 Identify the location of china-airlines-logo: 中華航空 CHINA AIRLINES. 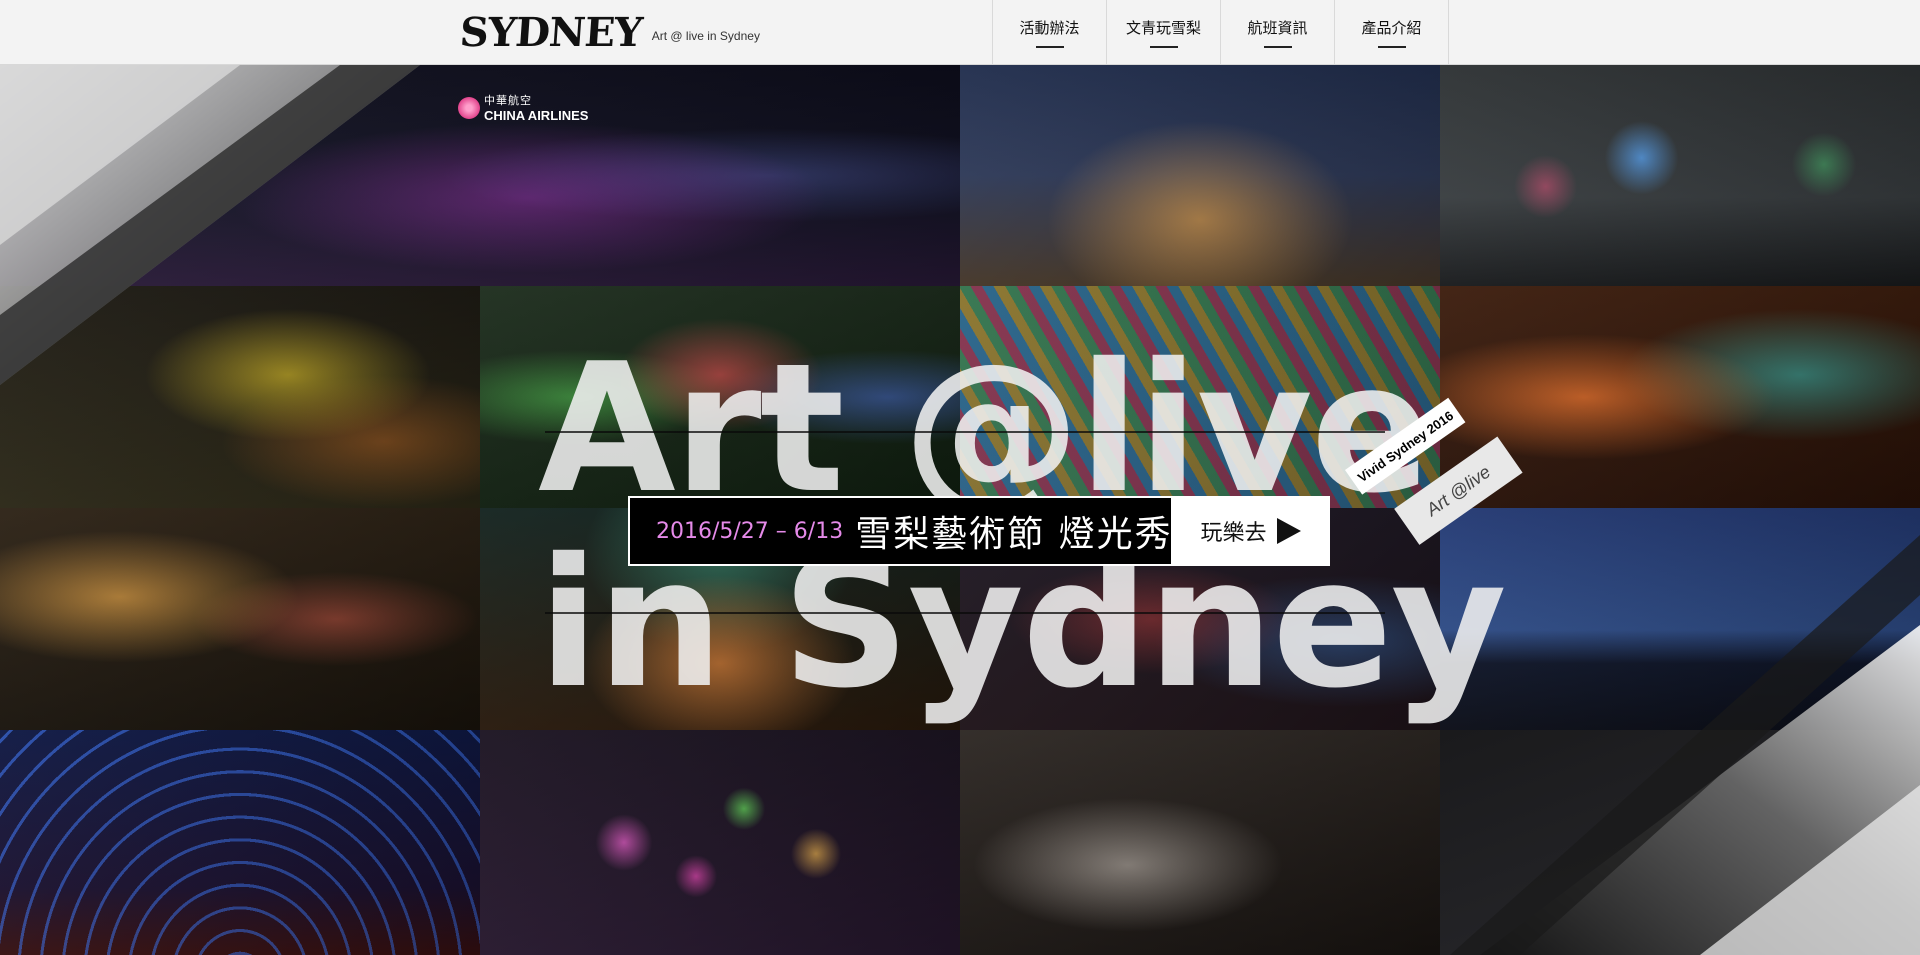
(523, 107).